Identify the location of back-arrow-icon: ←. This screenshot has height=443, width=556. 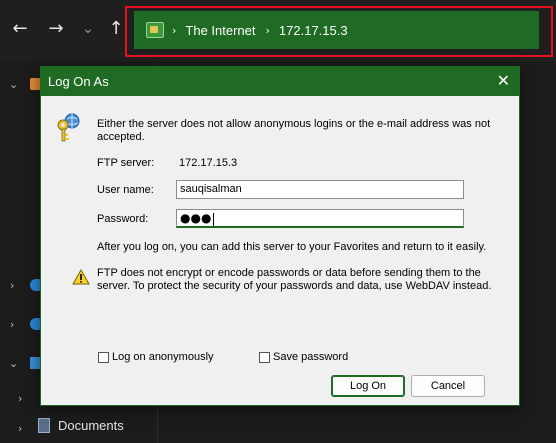
(20, 29).